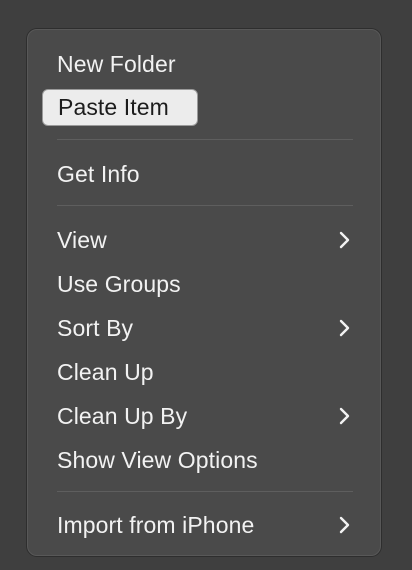  I want to click on menu-item-use-groups: Use Groups, so click(205, 284).